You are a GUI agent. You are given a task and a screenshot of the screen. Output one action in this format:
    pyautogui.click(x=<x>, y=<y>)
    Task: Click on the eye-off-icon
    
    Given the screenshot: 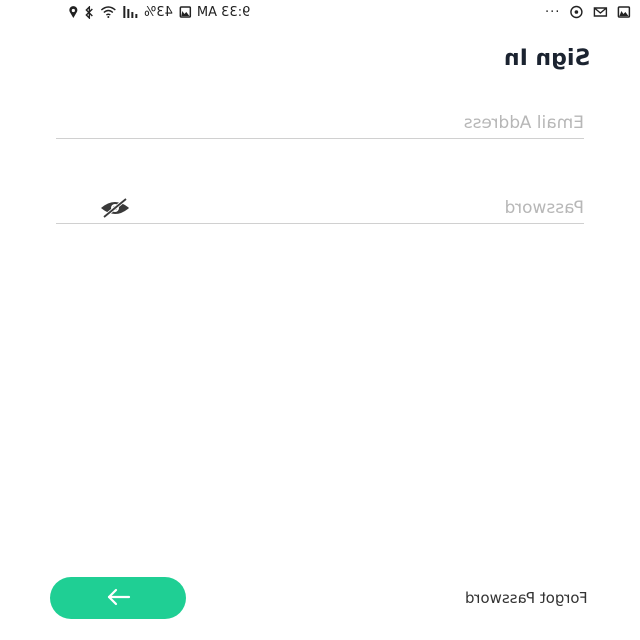 What is the action you would take?
    pyautogui.click(x=115, y=208)
    